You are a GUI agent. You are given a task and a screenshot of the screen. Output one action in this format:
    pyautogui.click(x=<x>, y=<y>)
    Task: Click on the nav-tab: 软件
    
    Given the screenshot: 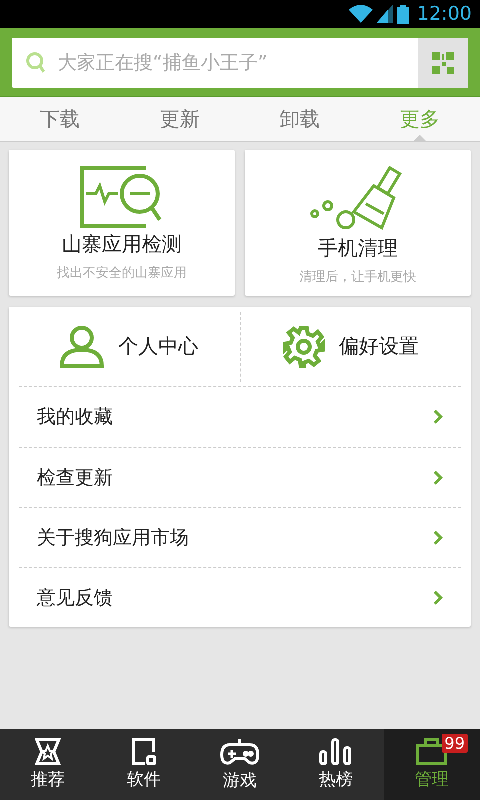 What is the action you would take?
    pyautogui.click(x=144, y=764)
    